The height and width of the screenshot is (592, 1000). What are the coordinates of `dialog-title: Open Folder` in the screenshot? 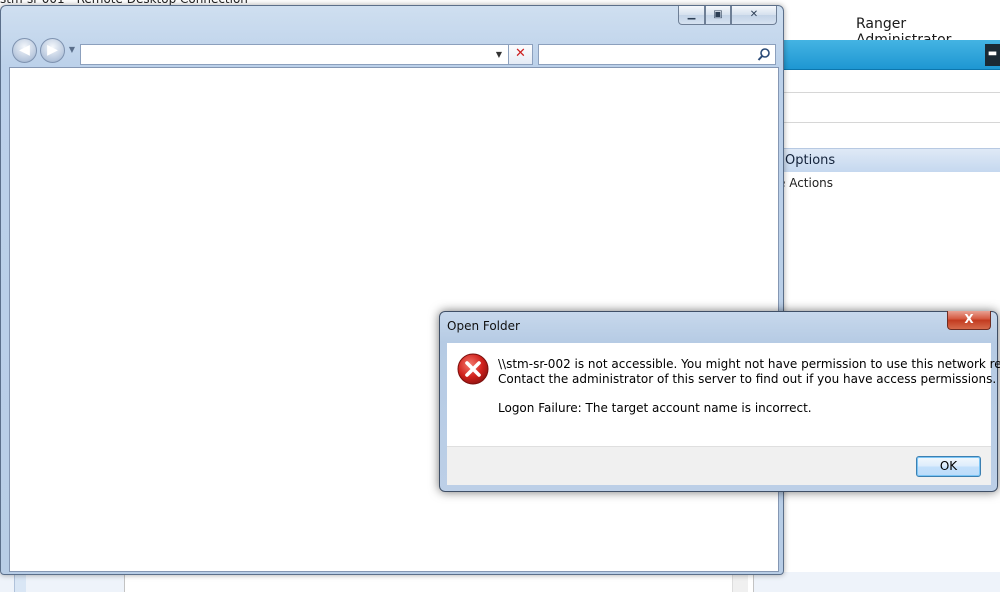 It's located at (483, 326).